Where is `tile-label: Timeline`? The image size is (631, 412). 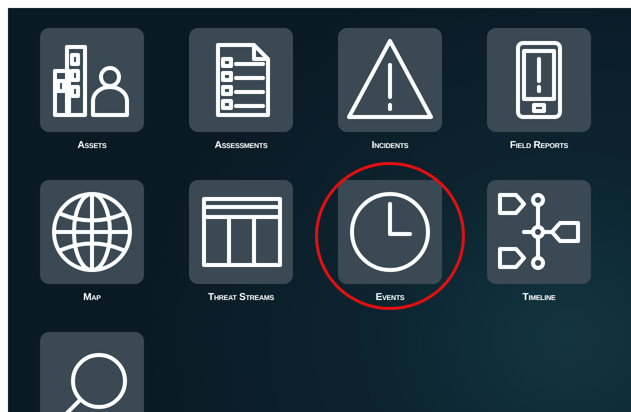 tile-label: Timeline is located at coordinates (539, 298).